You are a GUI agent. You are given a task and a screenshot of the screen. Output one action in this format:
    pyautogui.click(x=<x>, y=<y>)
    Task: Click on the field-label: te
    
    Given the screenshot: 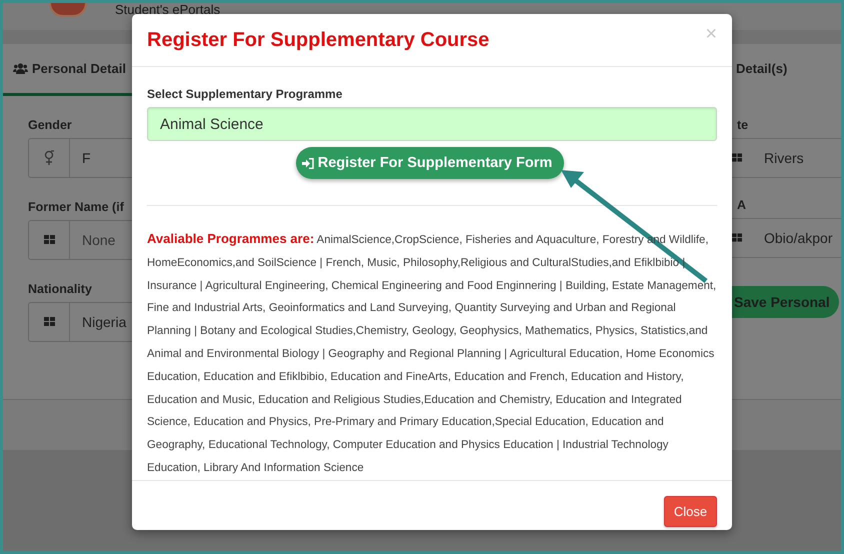 What is the action you would take?
    pyautogui.click(x=742, y=126)
    